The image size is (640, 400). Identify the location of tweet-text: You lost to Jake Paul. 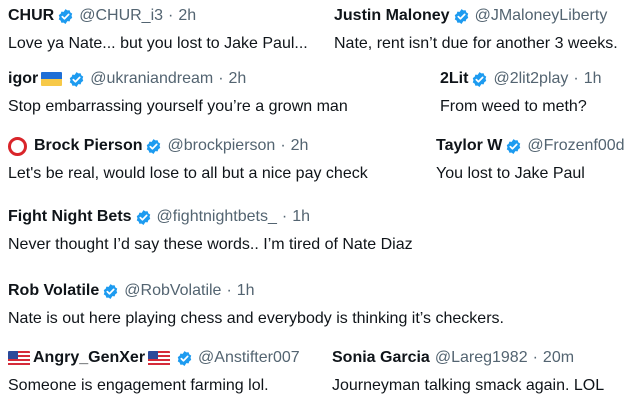
(510, 173).